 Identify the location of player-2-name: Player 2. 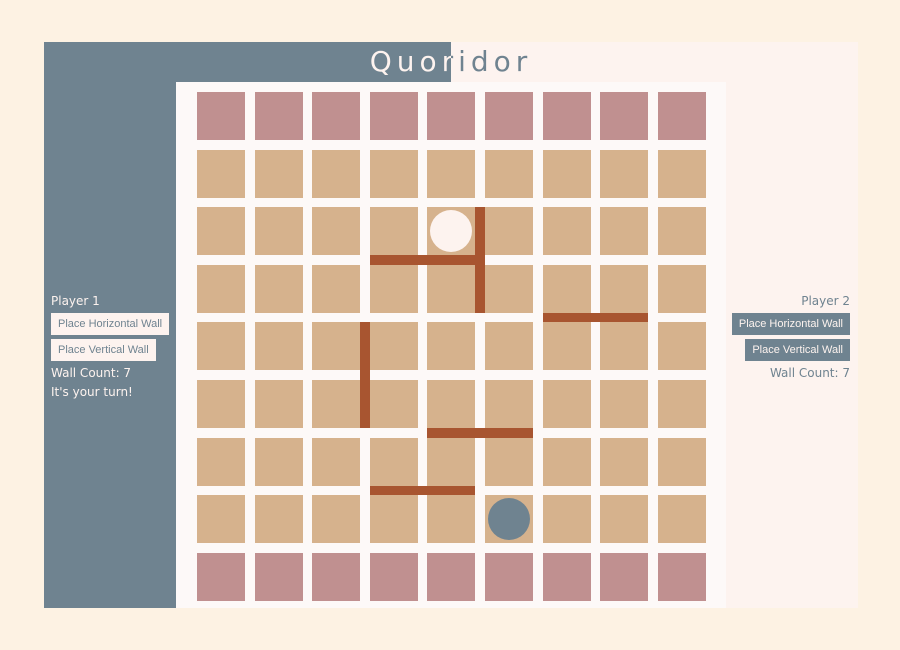
(825, 301).